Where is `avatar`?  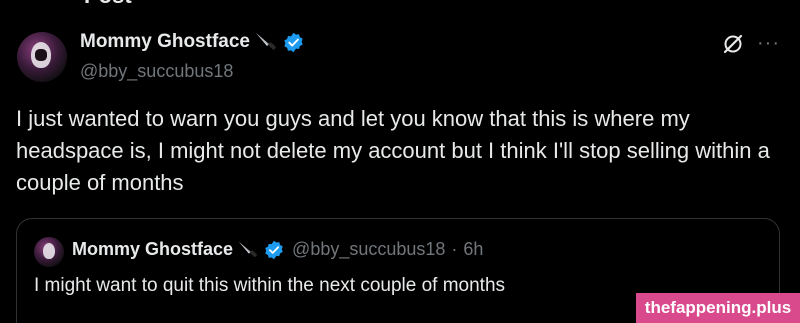
avatar is located at coordinates (42, 57).